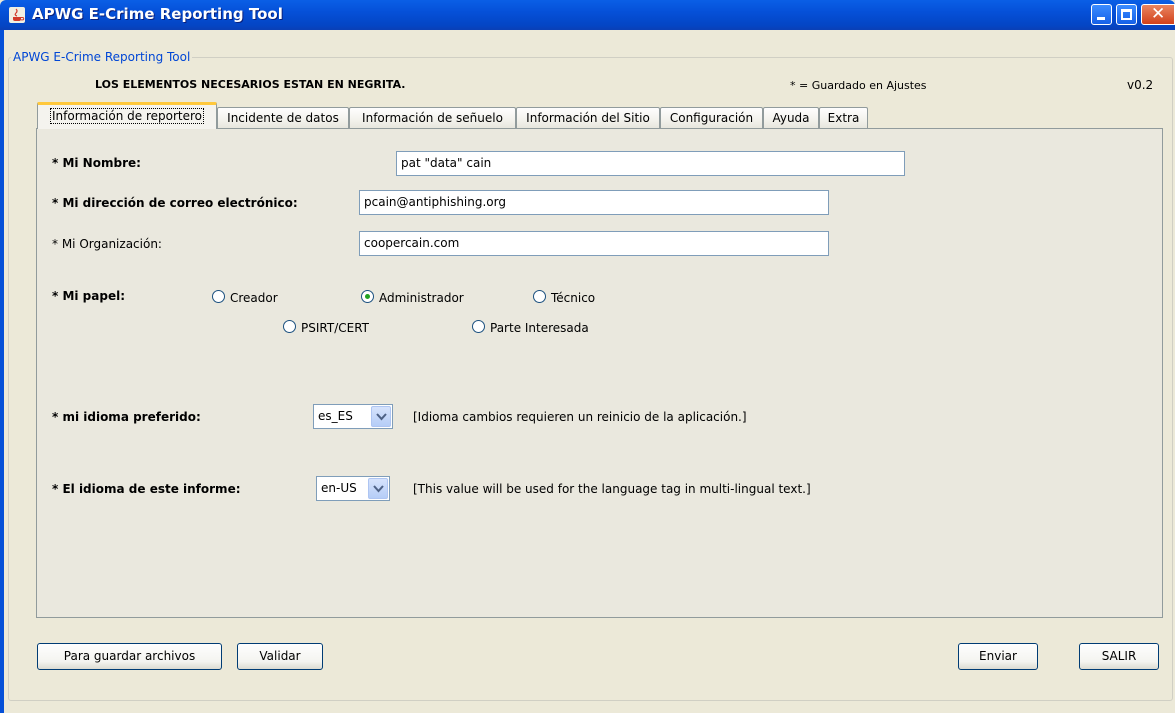  I want to click on radio-selected-icon, so click(367, 296).